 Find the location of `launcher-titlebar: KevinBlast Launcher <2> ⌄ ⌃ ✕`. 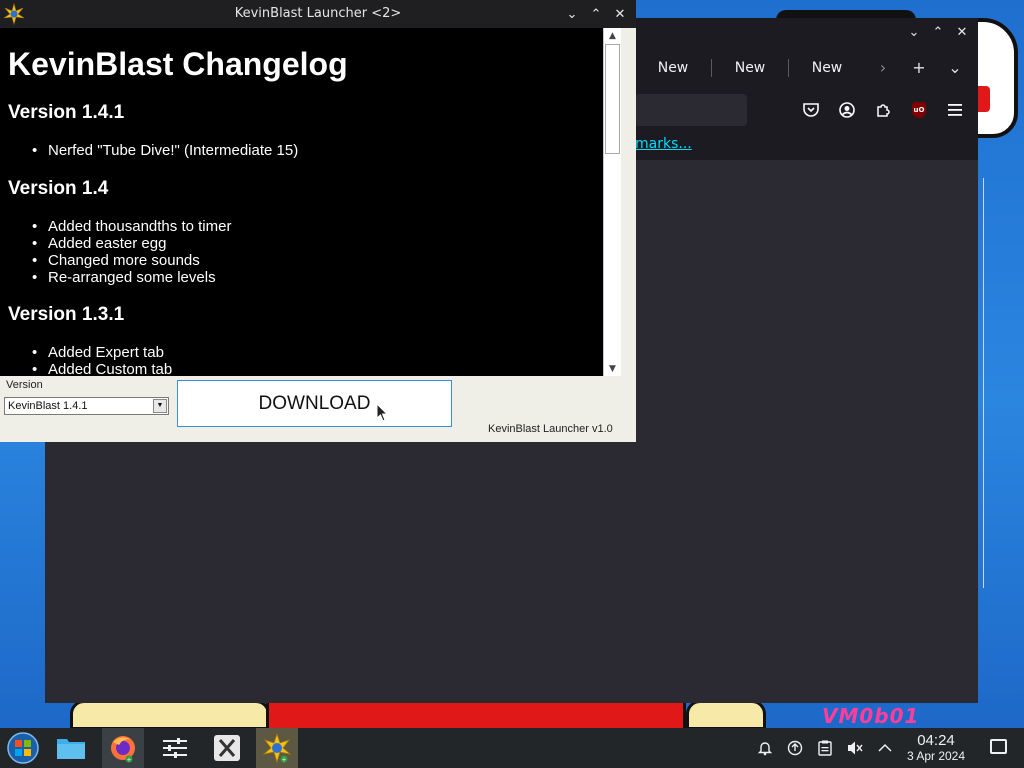

launcher-titlebar: KevinBlast Launcher <2> ⌄ ⌃ ✕ is located at coordinates (318, 14).